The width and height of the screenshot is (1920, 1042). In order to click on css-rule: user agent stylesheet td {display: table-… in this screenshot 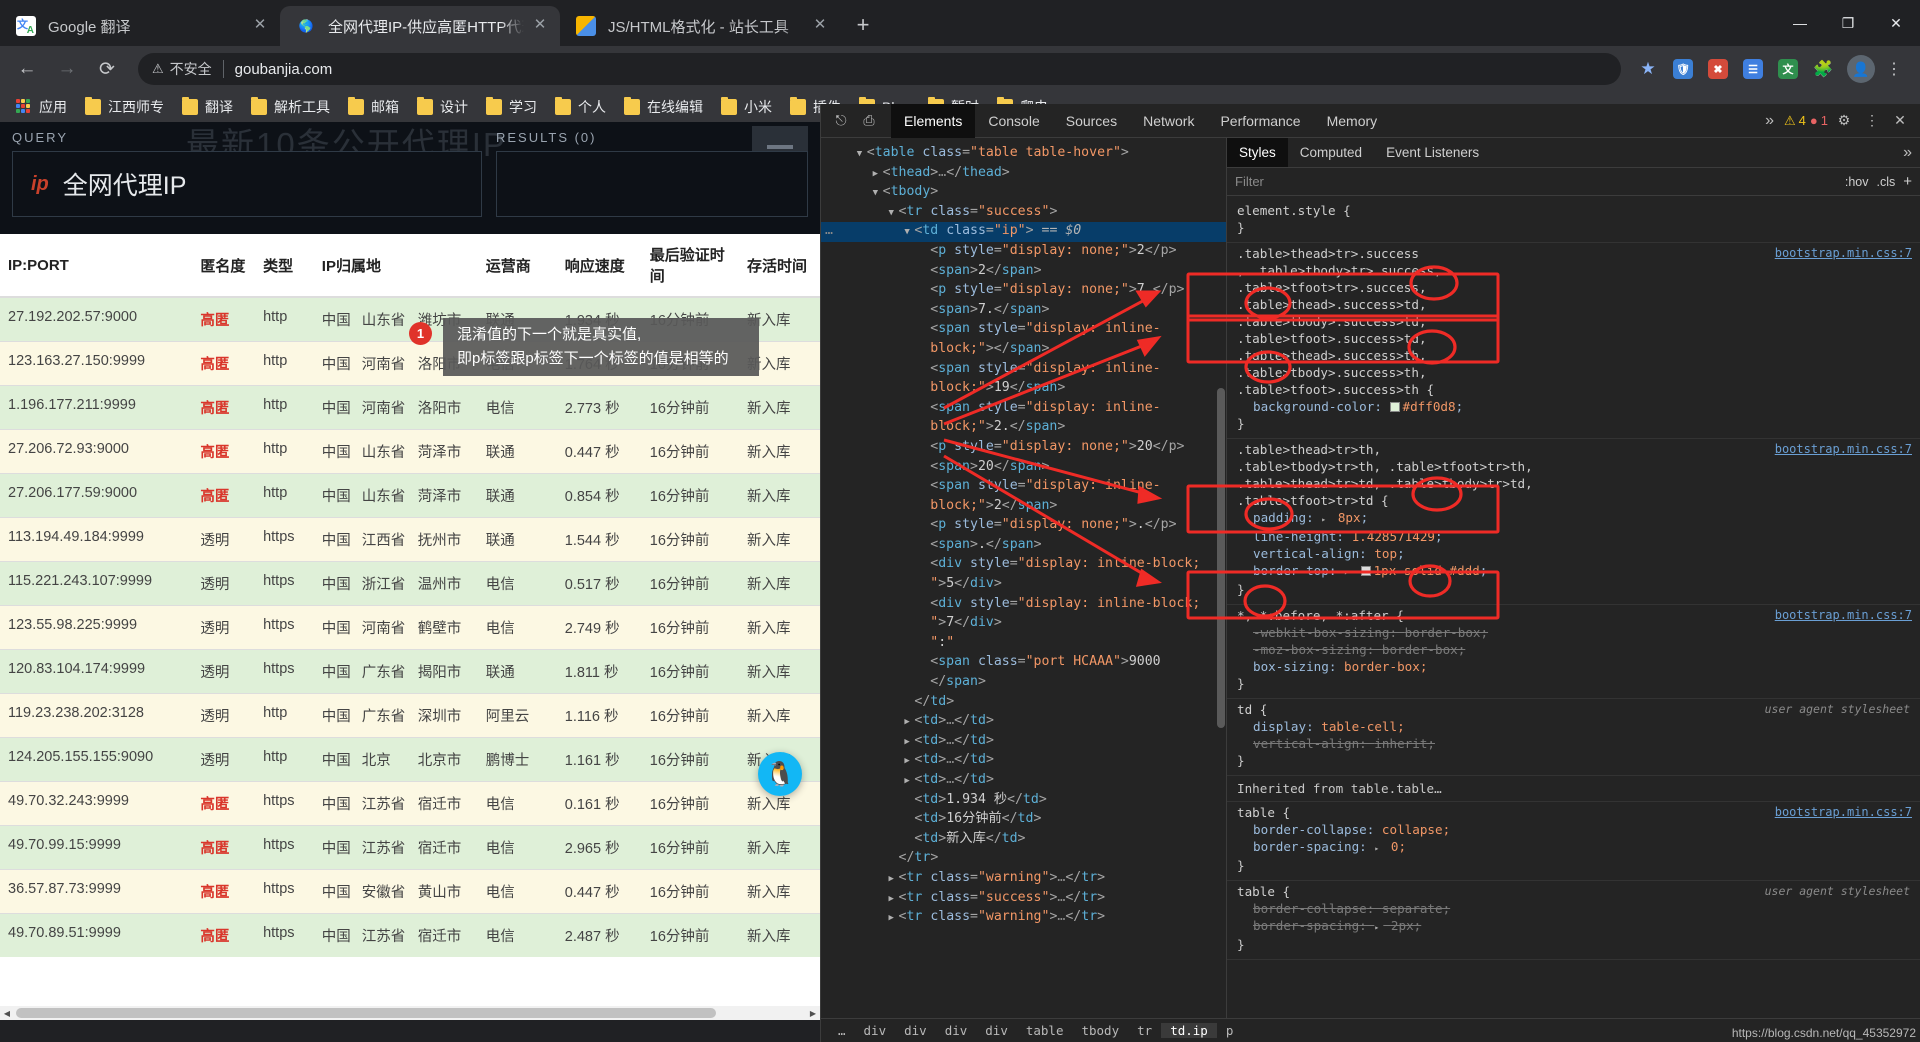, I will do `click(1573, 737)`.